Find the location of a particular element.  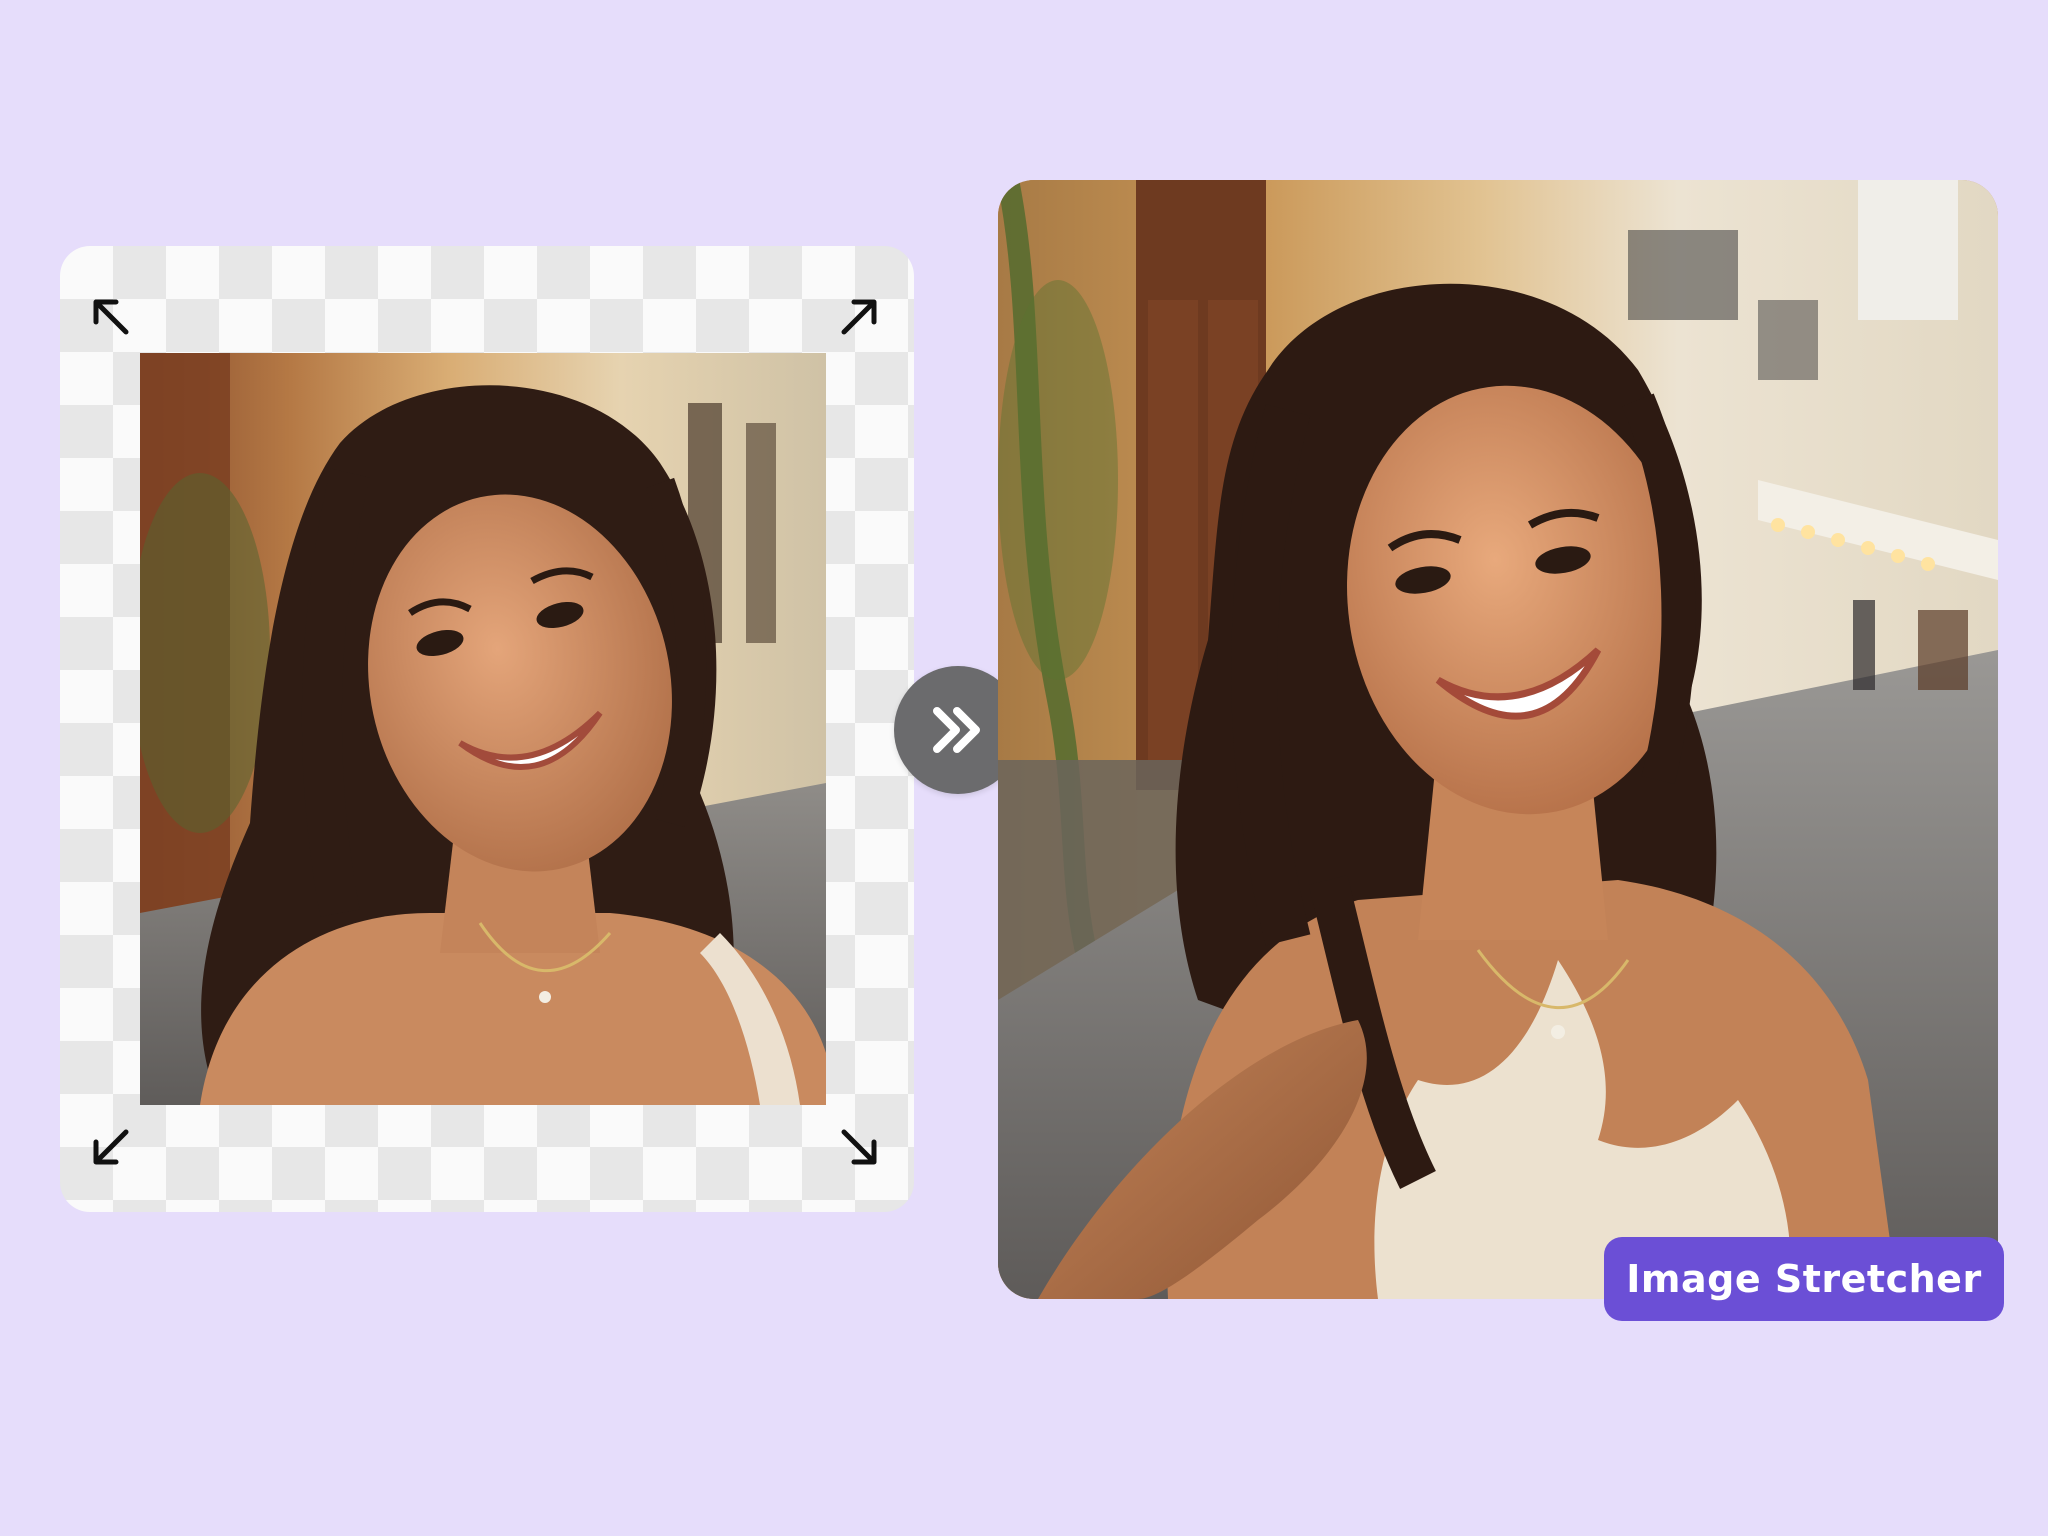

arrow-down-left-icon is located at coordinates (111, 1147).